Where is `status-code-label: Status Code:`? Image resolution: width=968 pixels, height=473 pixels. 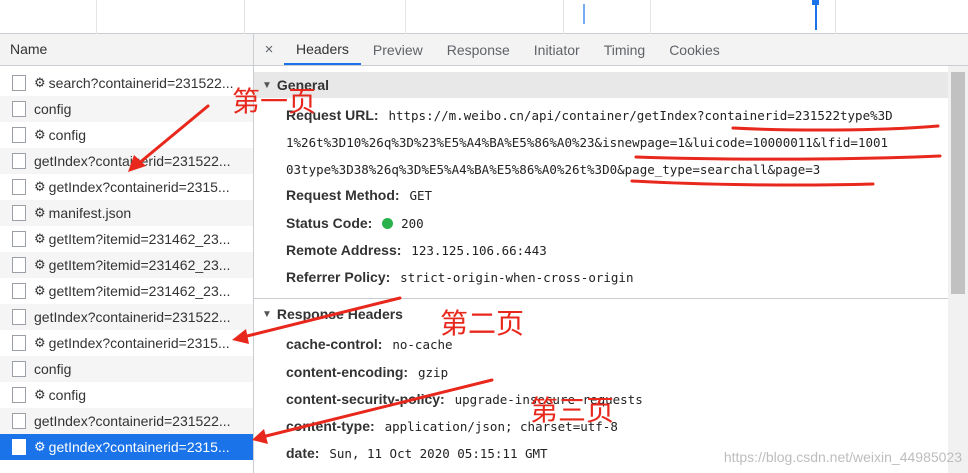
status-code-label: Status Code: is located at coordinates (329, 223).